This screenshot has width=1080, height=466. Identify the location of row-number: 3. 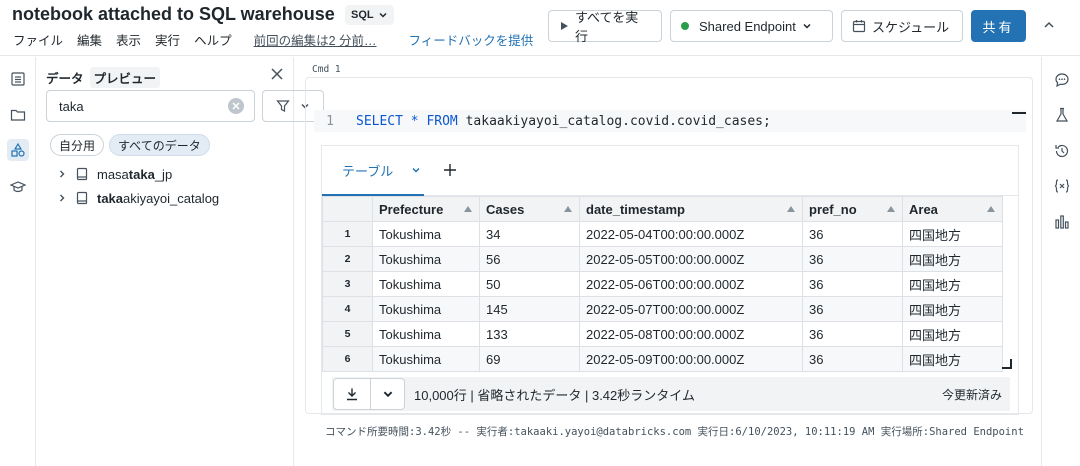
(347, 284).